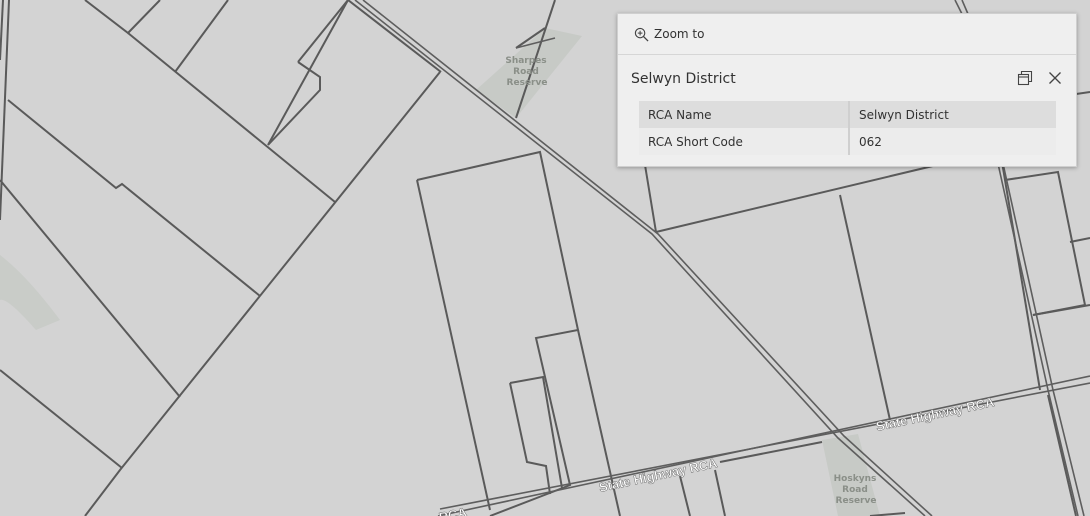  What do you see at coordinates (744, 141) in the screenshot?
I see `attribute-key: RCA Short Code` at bounding box center [744, 141].